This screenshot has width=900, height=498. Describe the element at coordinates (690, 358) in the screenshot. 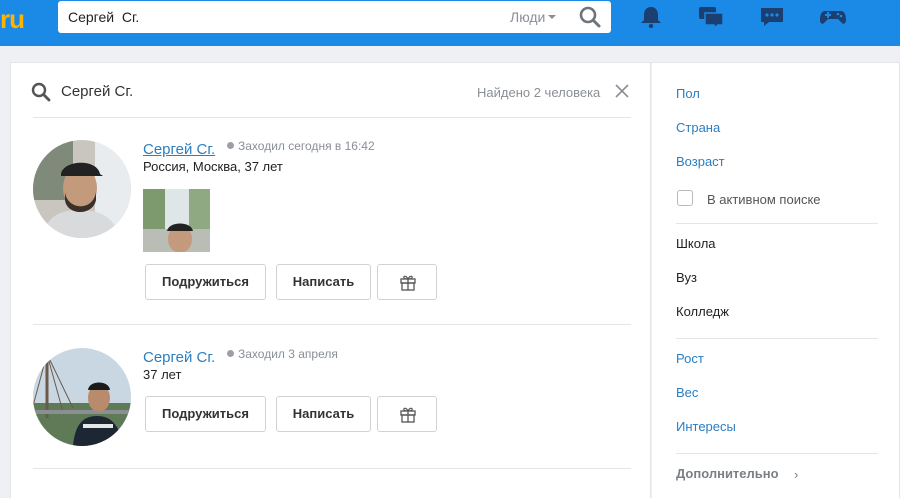

I see `filter-height: Рост` at that location.